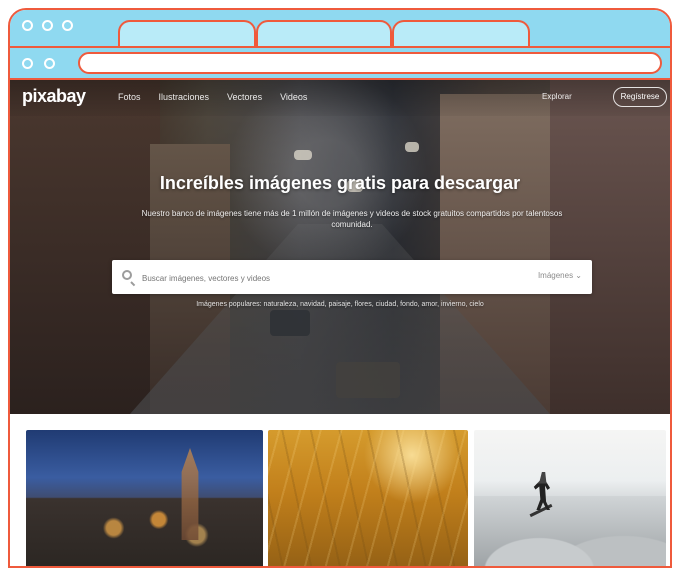 This screenshot has width=676, height=568. What do you see at coordinates (184, 97) in the screenshot?
I see `menu-item-ilustraciones: Ilustraciones` at bounding box center [184, 97].